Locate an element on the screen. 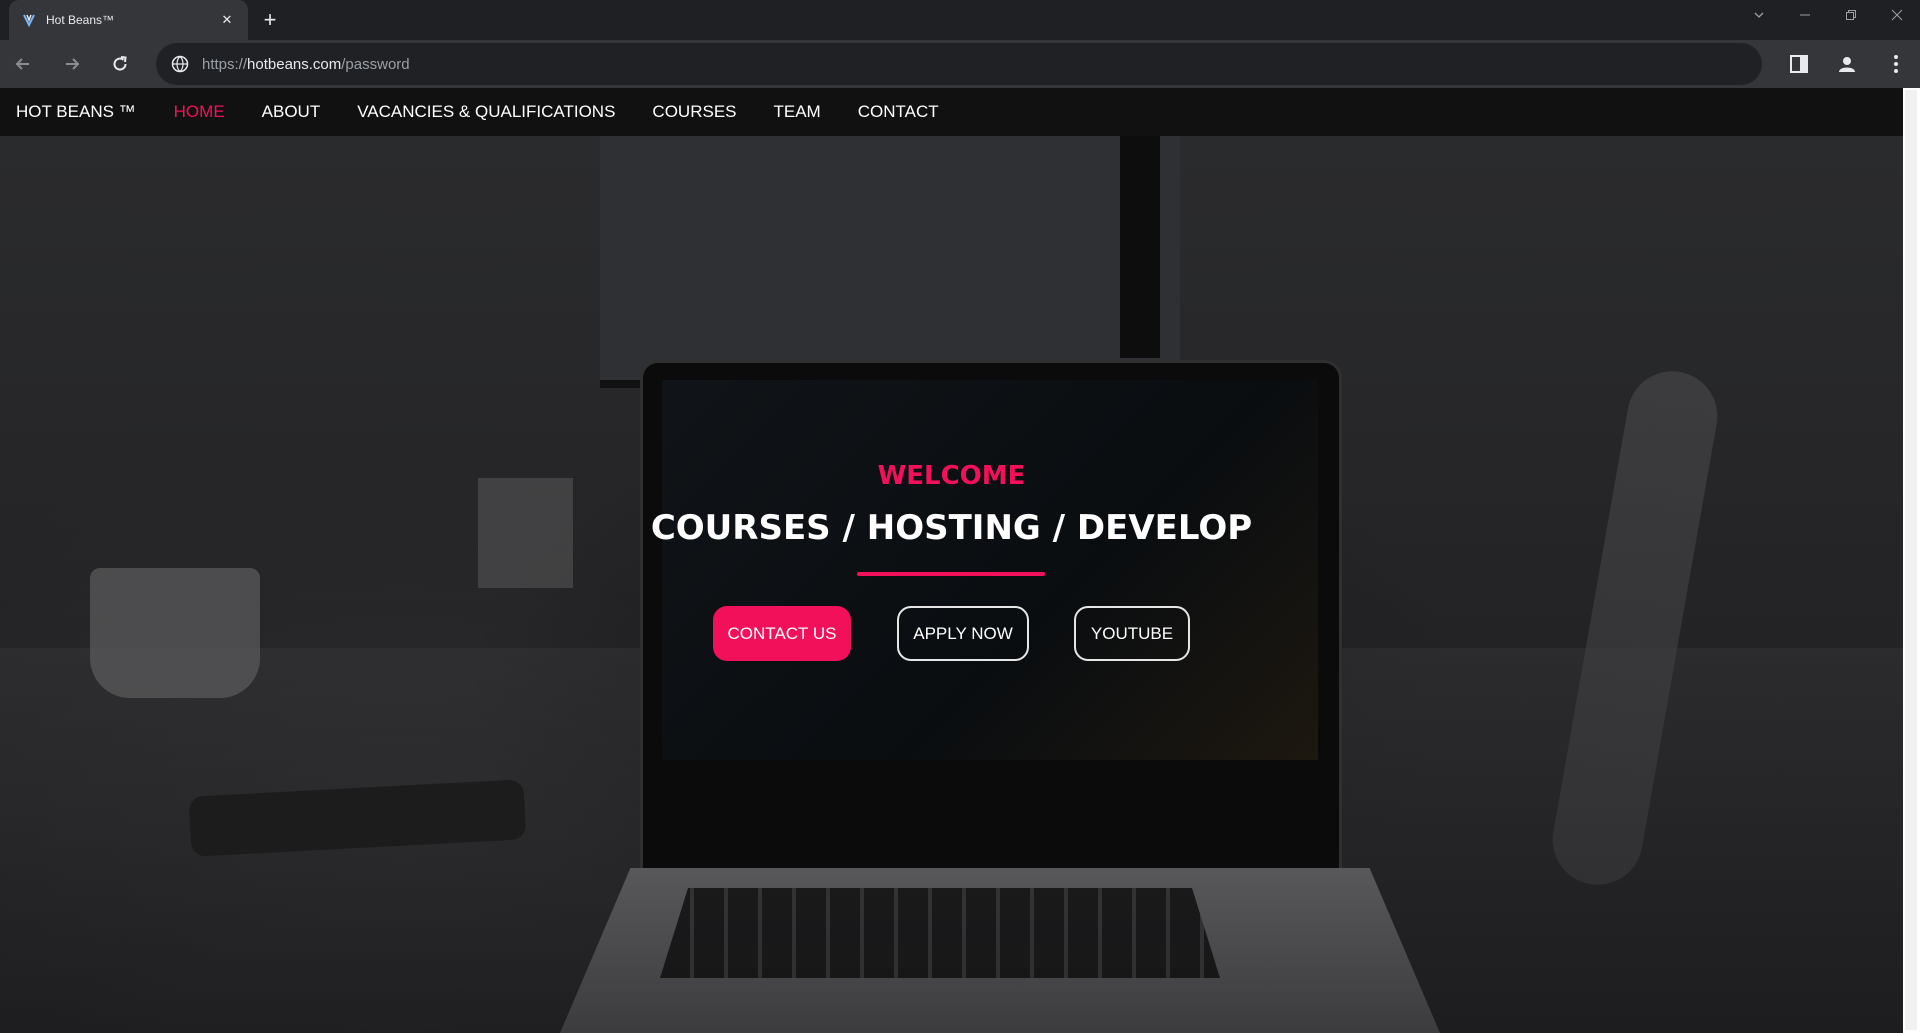 Image resolution: width=1920 pixels, height=1033 pixels. contact-us-button: CONTACT US is located at coordinates (782, 633).